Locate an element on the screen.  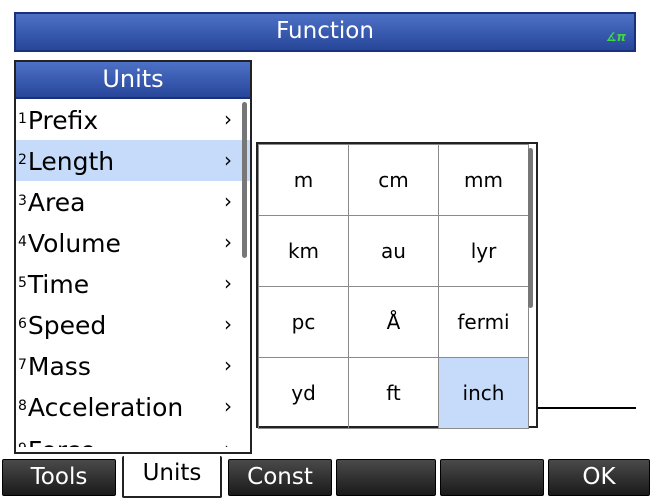
unit-cell-cm: cm is located at coordinates (393, 180).